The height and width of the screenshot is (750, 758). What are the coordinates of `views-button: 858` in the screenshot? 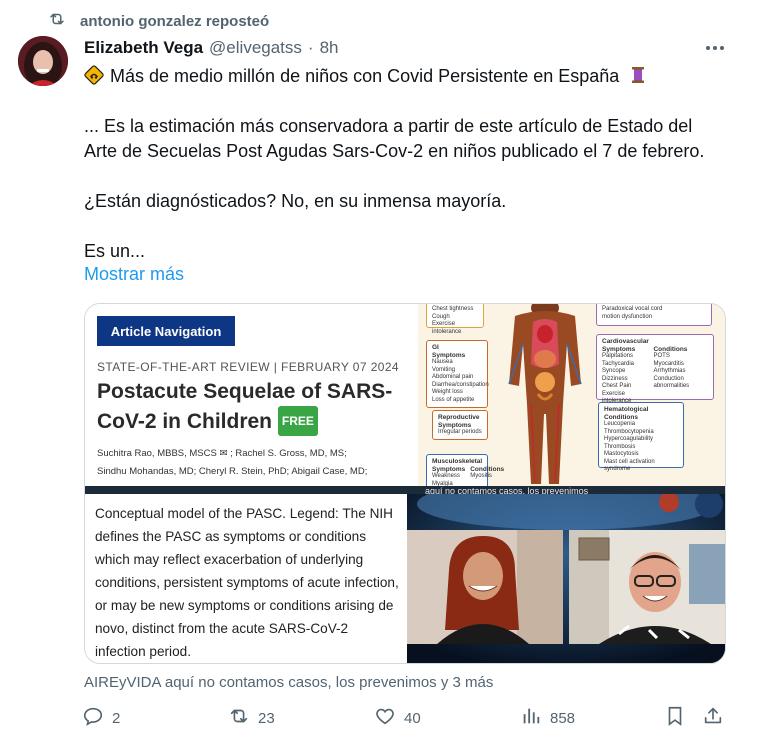 It's located at (547, 718).